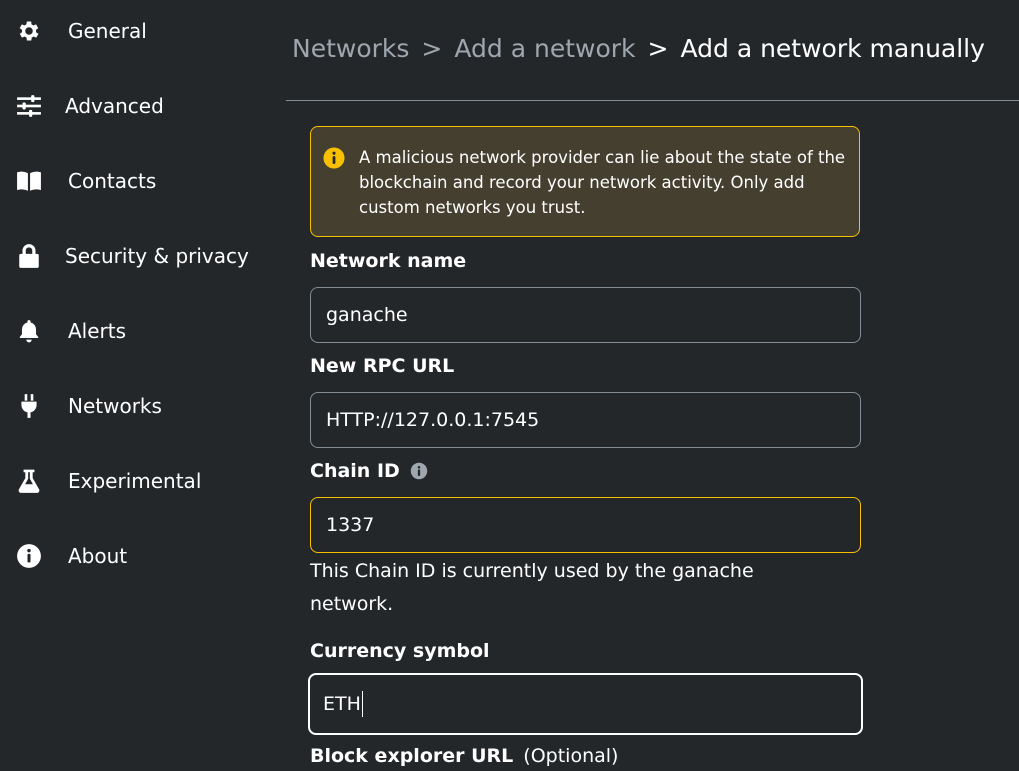 This screenshot has width=1019, height=771. I want to click on currency-symbol-label-text: Currency symbol, so click(400, 651).